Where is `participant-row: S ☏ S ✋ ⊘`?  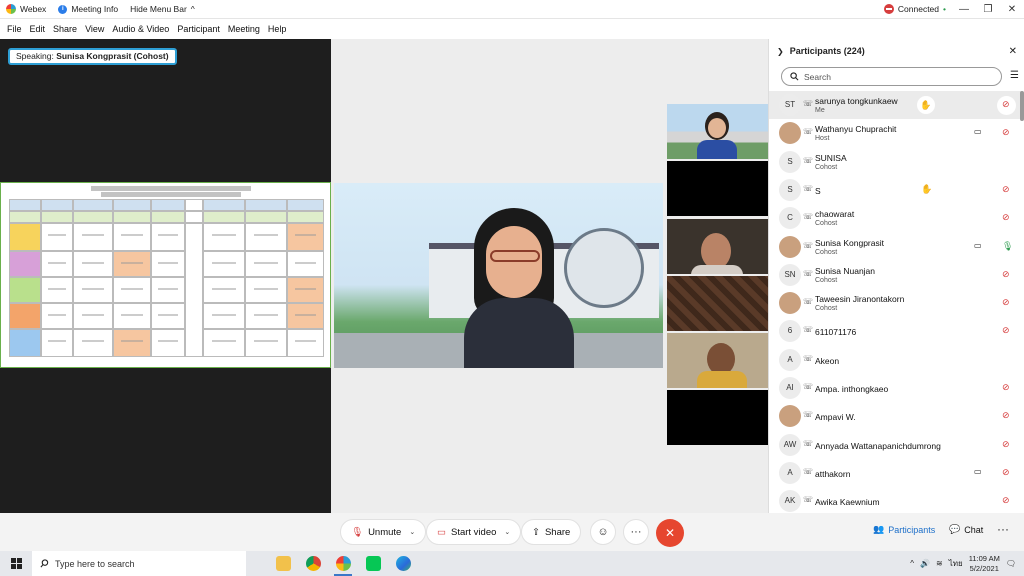 participant-row: S ☏ S ✋ ⊘ is located at coordinates (895, 190).